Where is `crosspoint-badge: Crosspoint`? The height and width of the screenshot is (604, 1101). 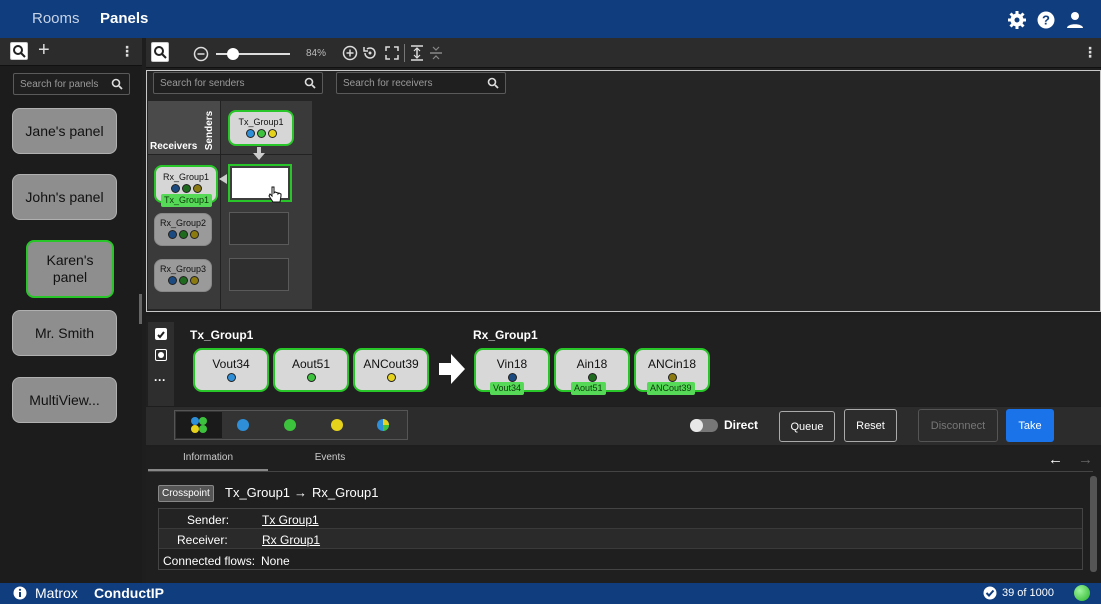 crosspoint-badge: Crosspoint is located at coordinates (186, 493).